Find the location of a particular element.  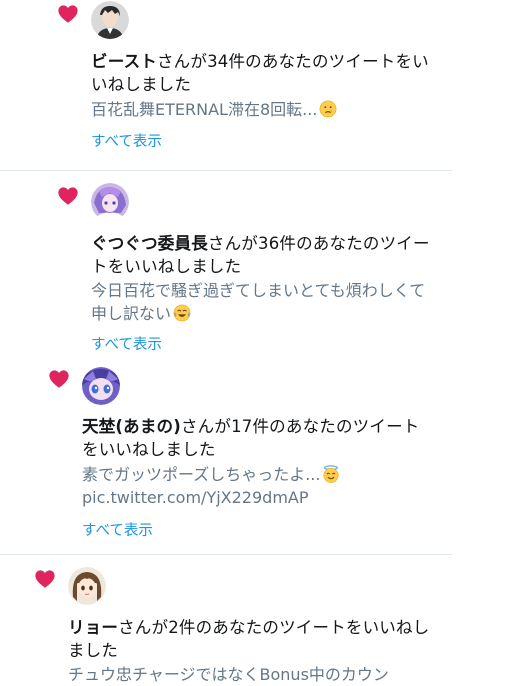

notification-text: ビーストさんが34件のあなたのツイートをいいねしました is located at coordinates (266, 73).